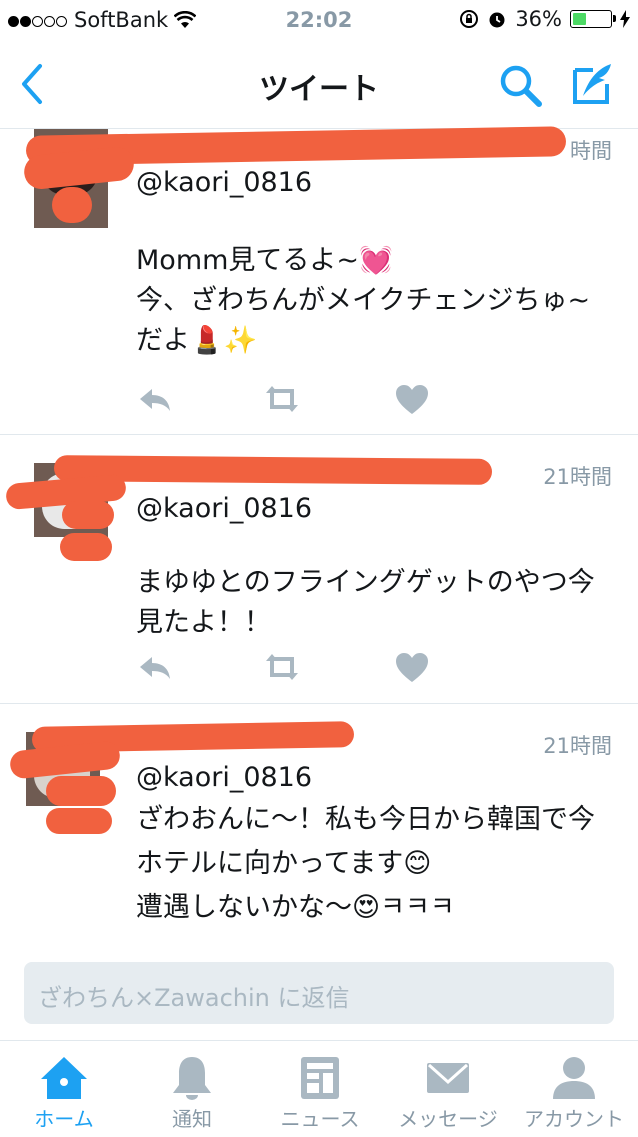 The width and height of the screenshot is (638, 1137). I want to click on tab-label: ニュース, so click(320, 1119).